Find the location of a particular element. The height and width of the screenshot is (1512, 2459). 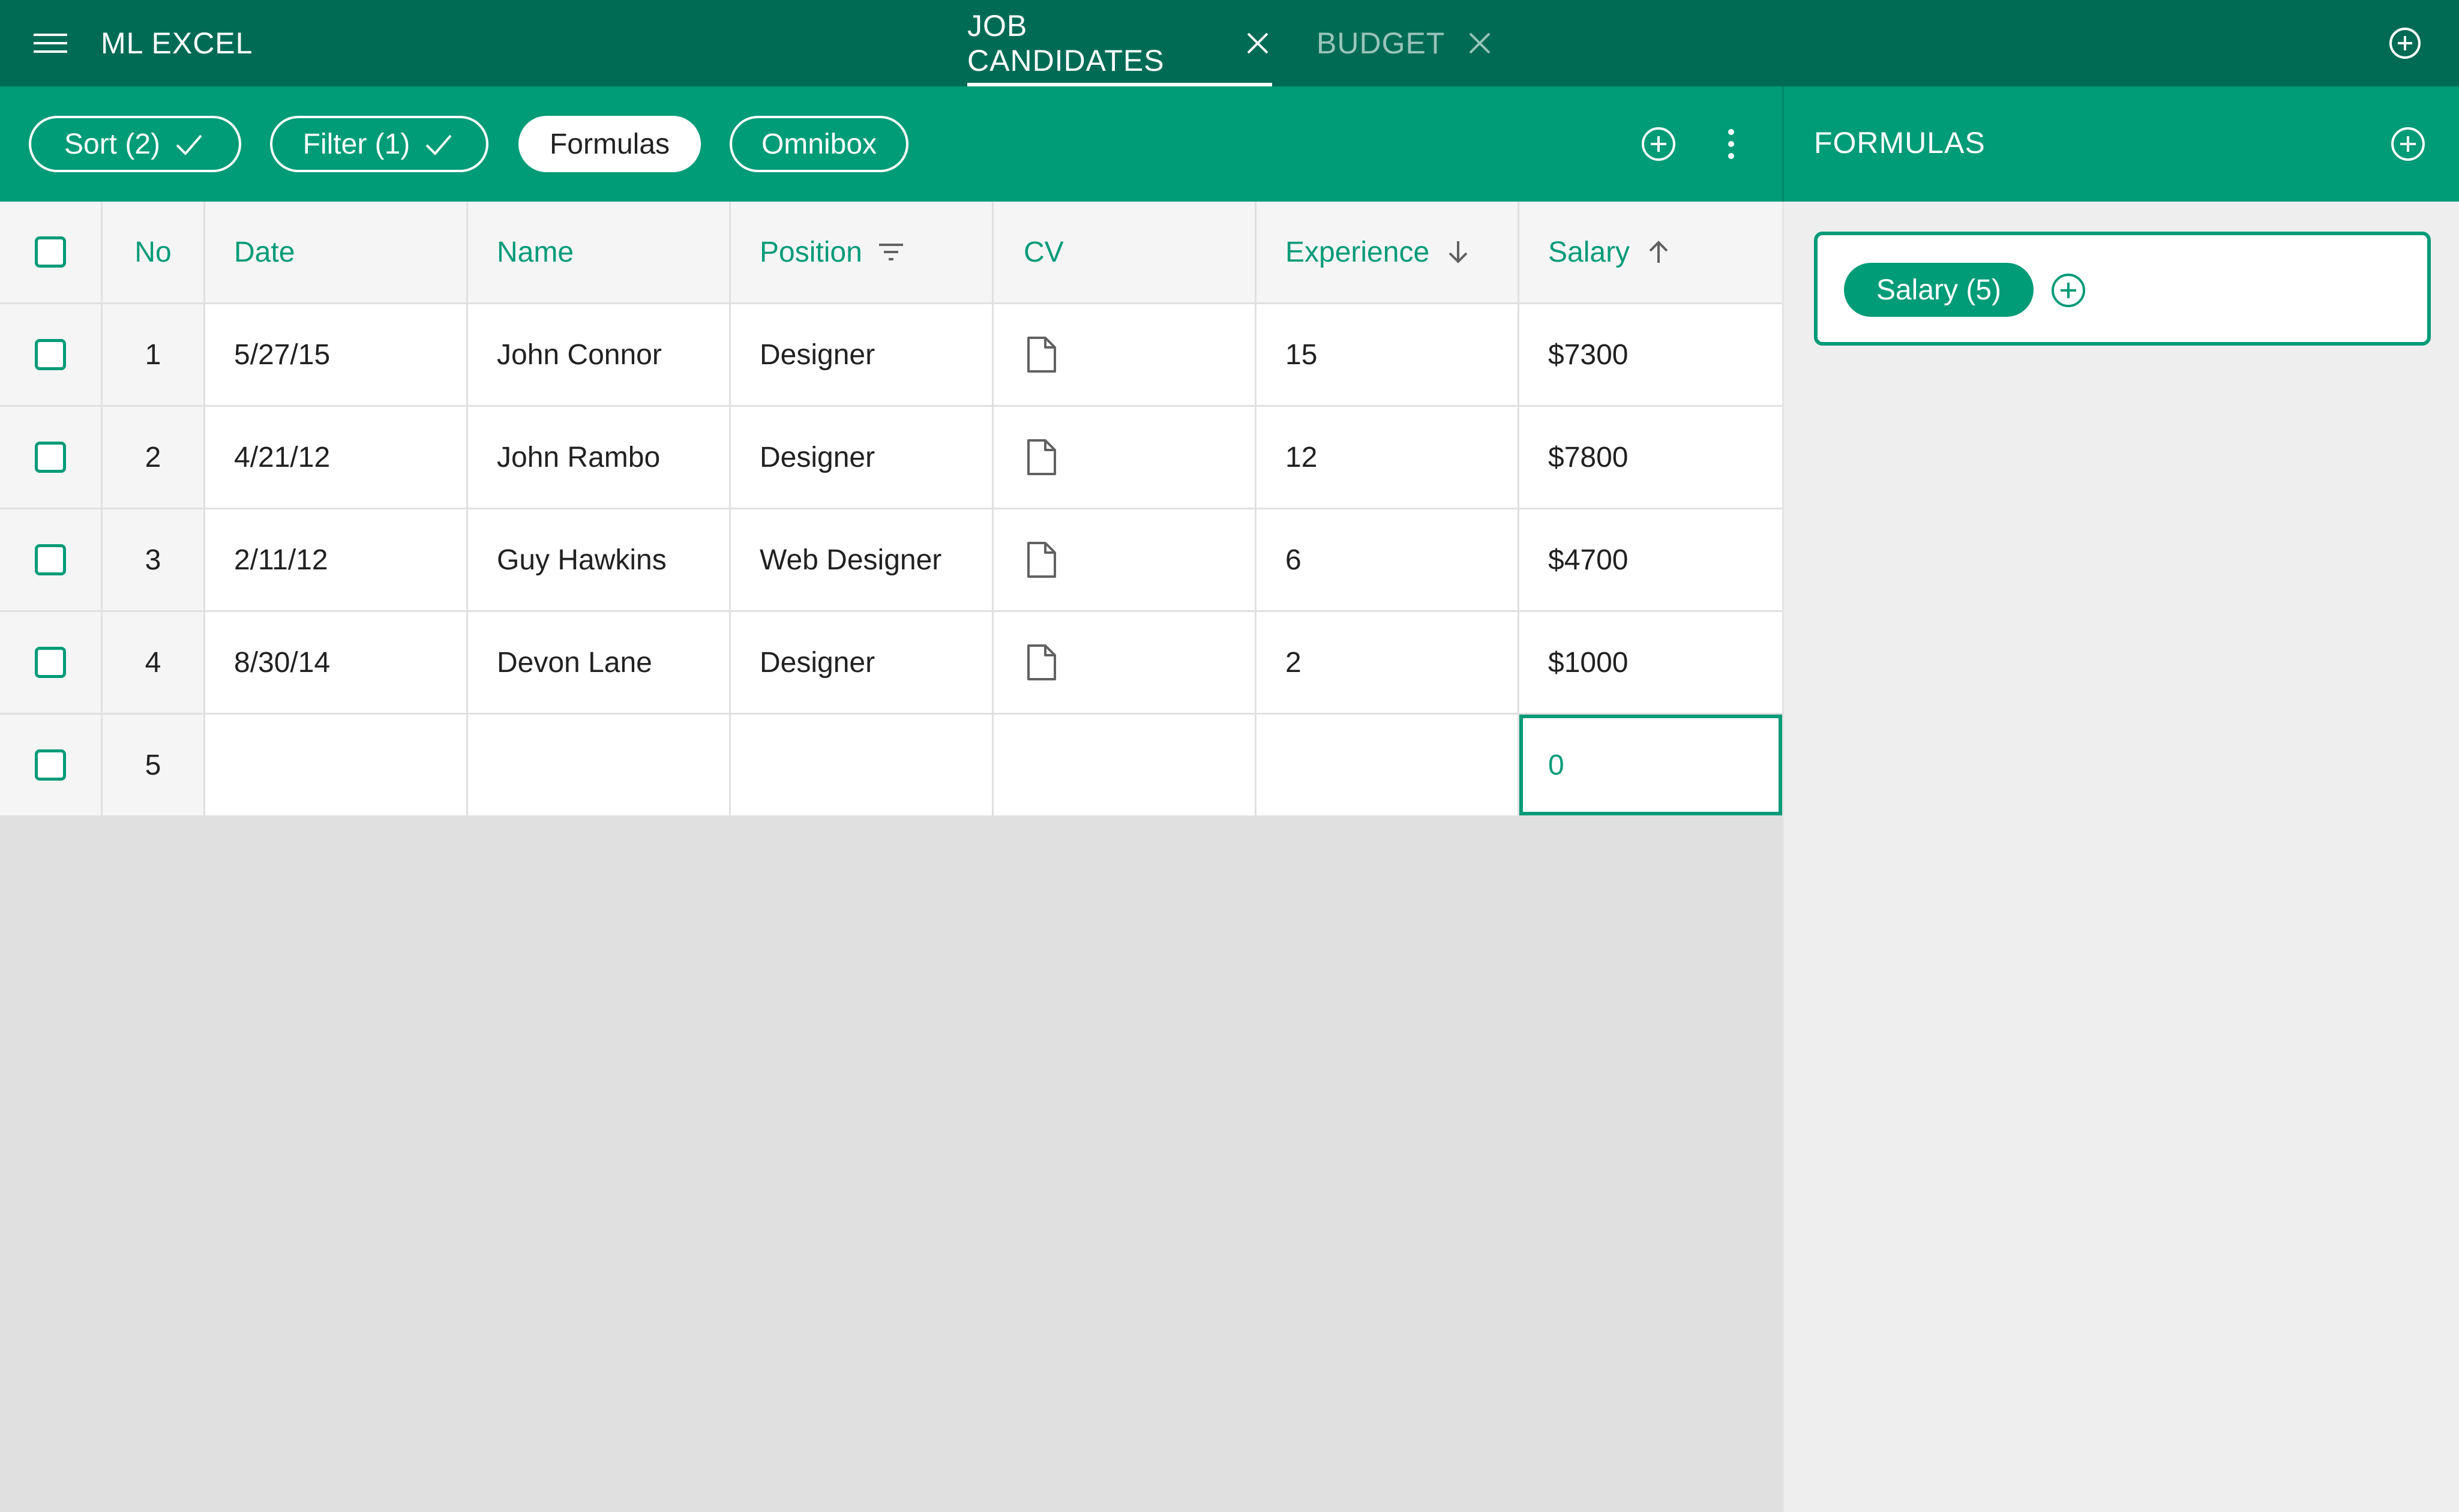

add-formula-icon is located at coordinates (2408, 144).